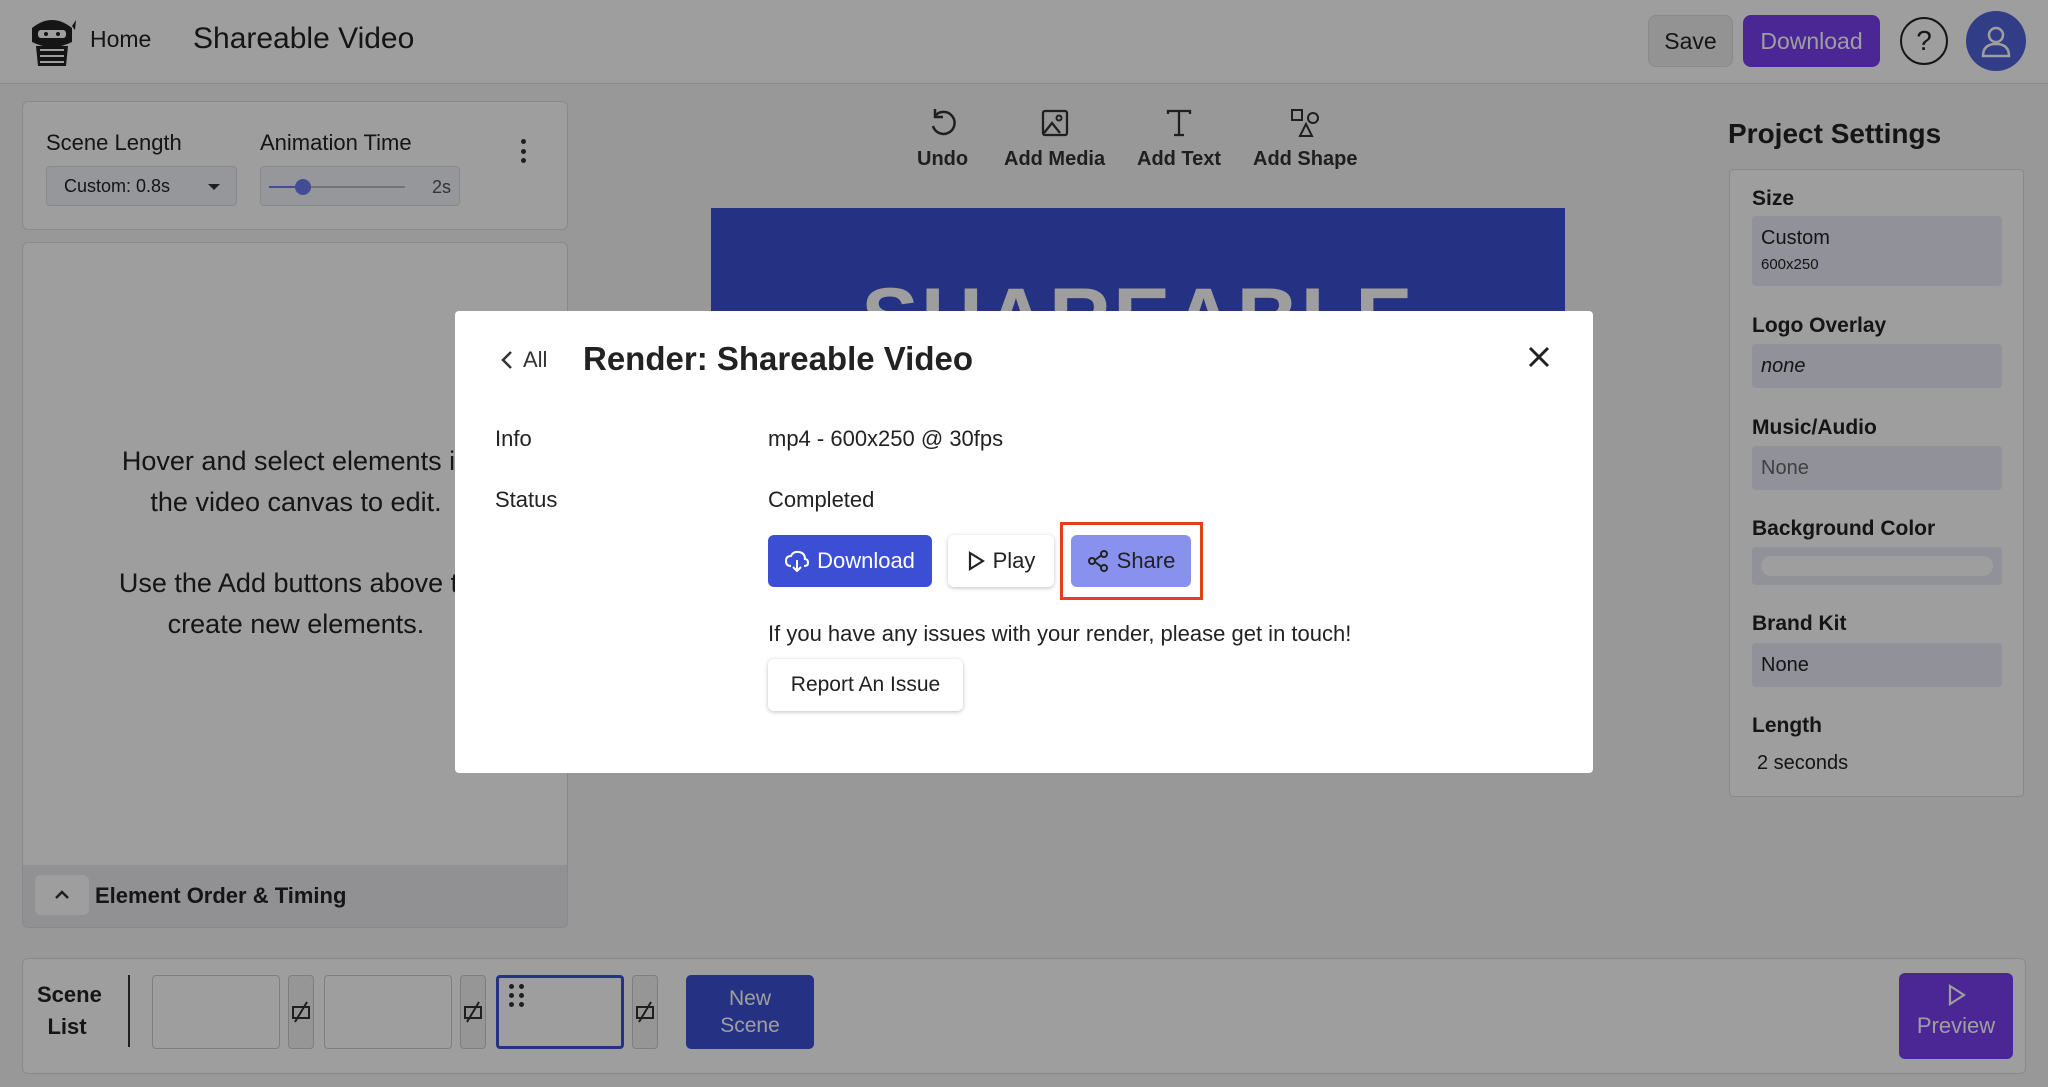 The height and width of the screenshot is (1087, 2048). Describe the element at coordinates (506, 360) in the screenshot. I see `chevron-left-icon` at that location.